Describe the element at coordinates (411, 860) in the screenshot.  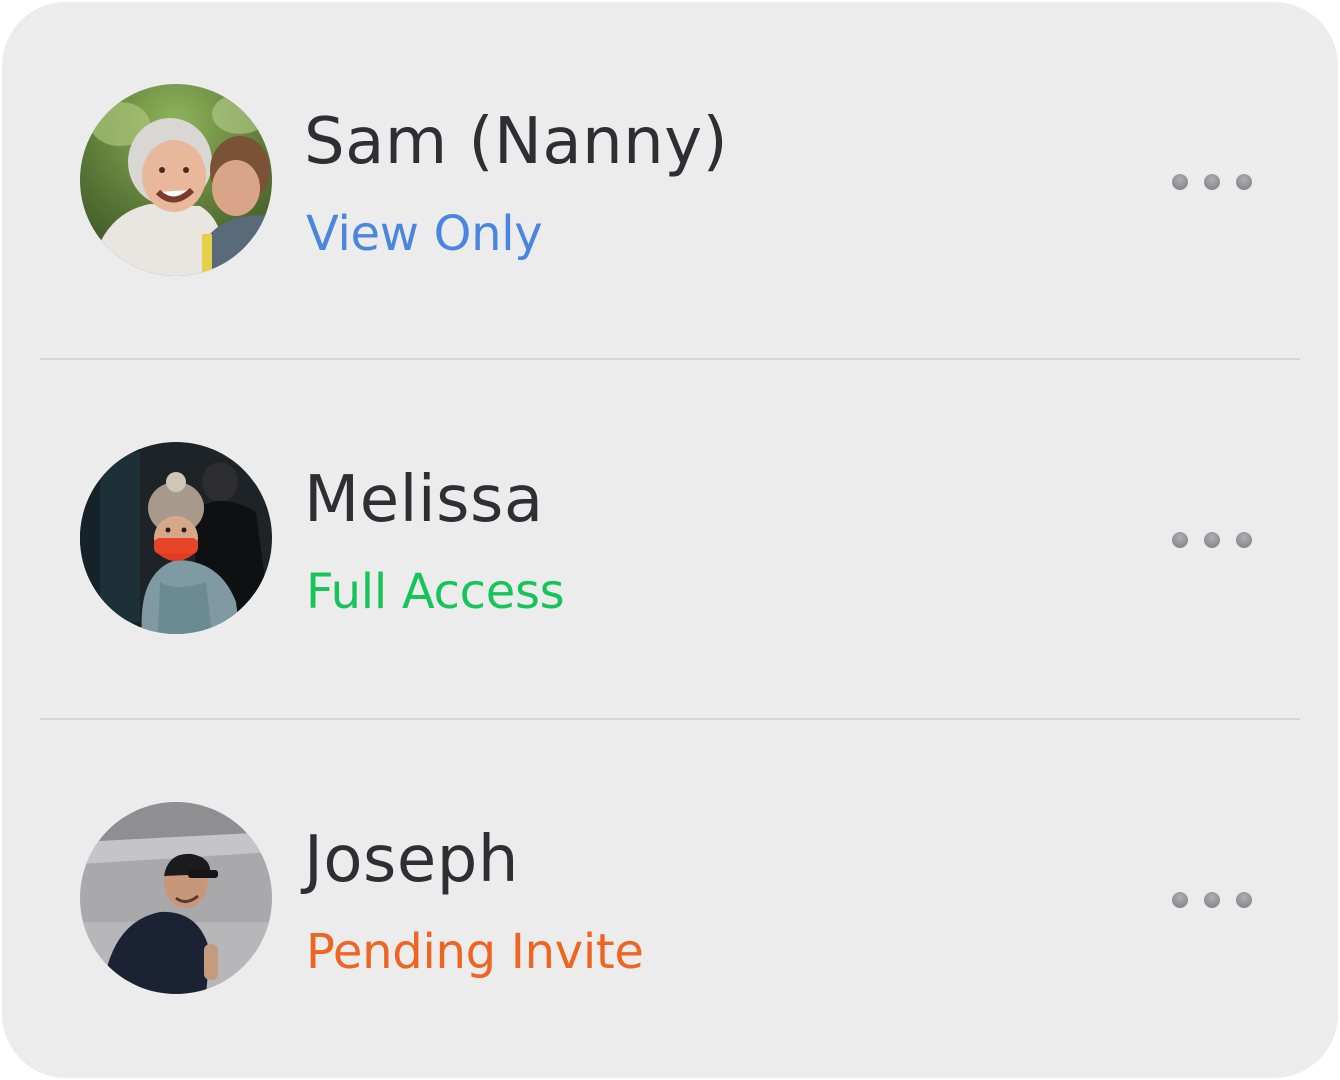
I see `member-name: Joseph` at that location.